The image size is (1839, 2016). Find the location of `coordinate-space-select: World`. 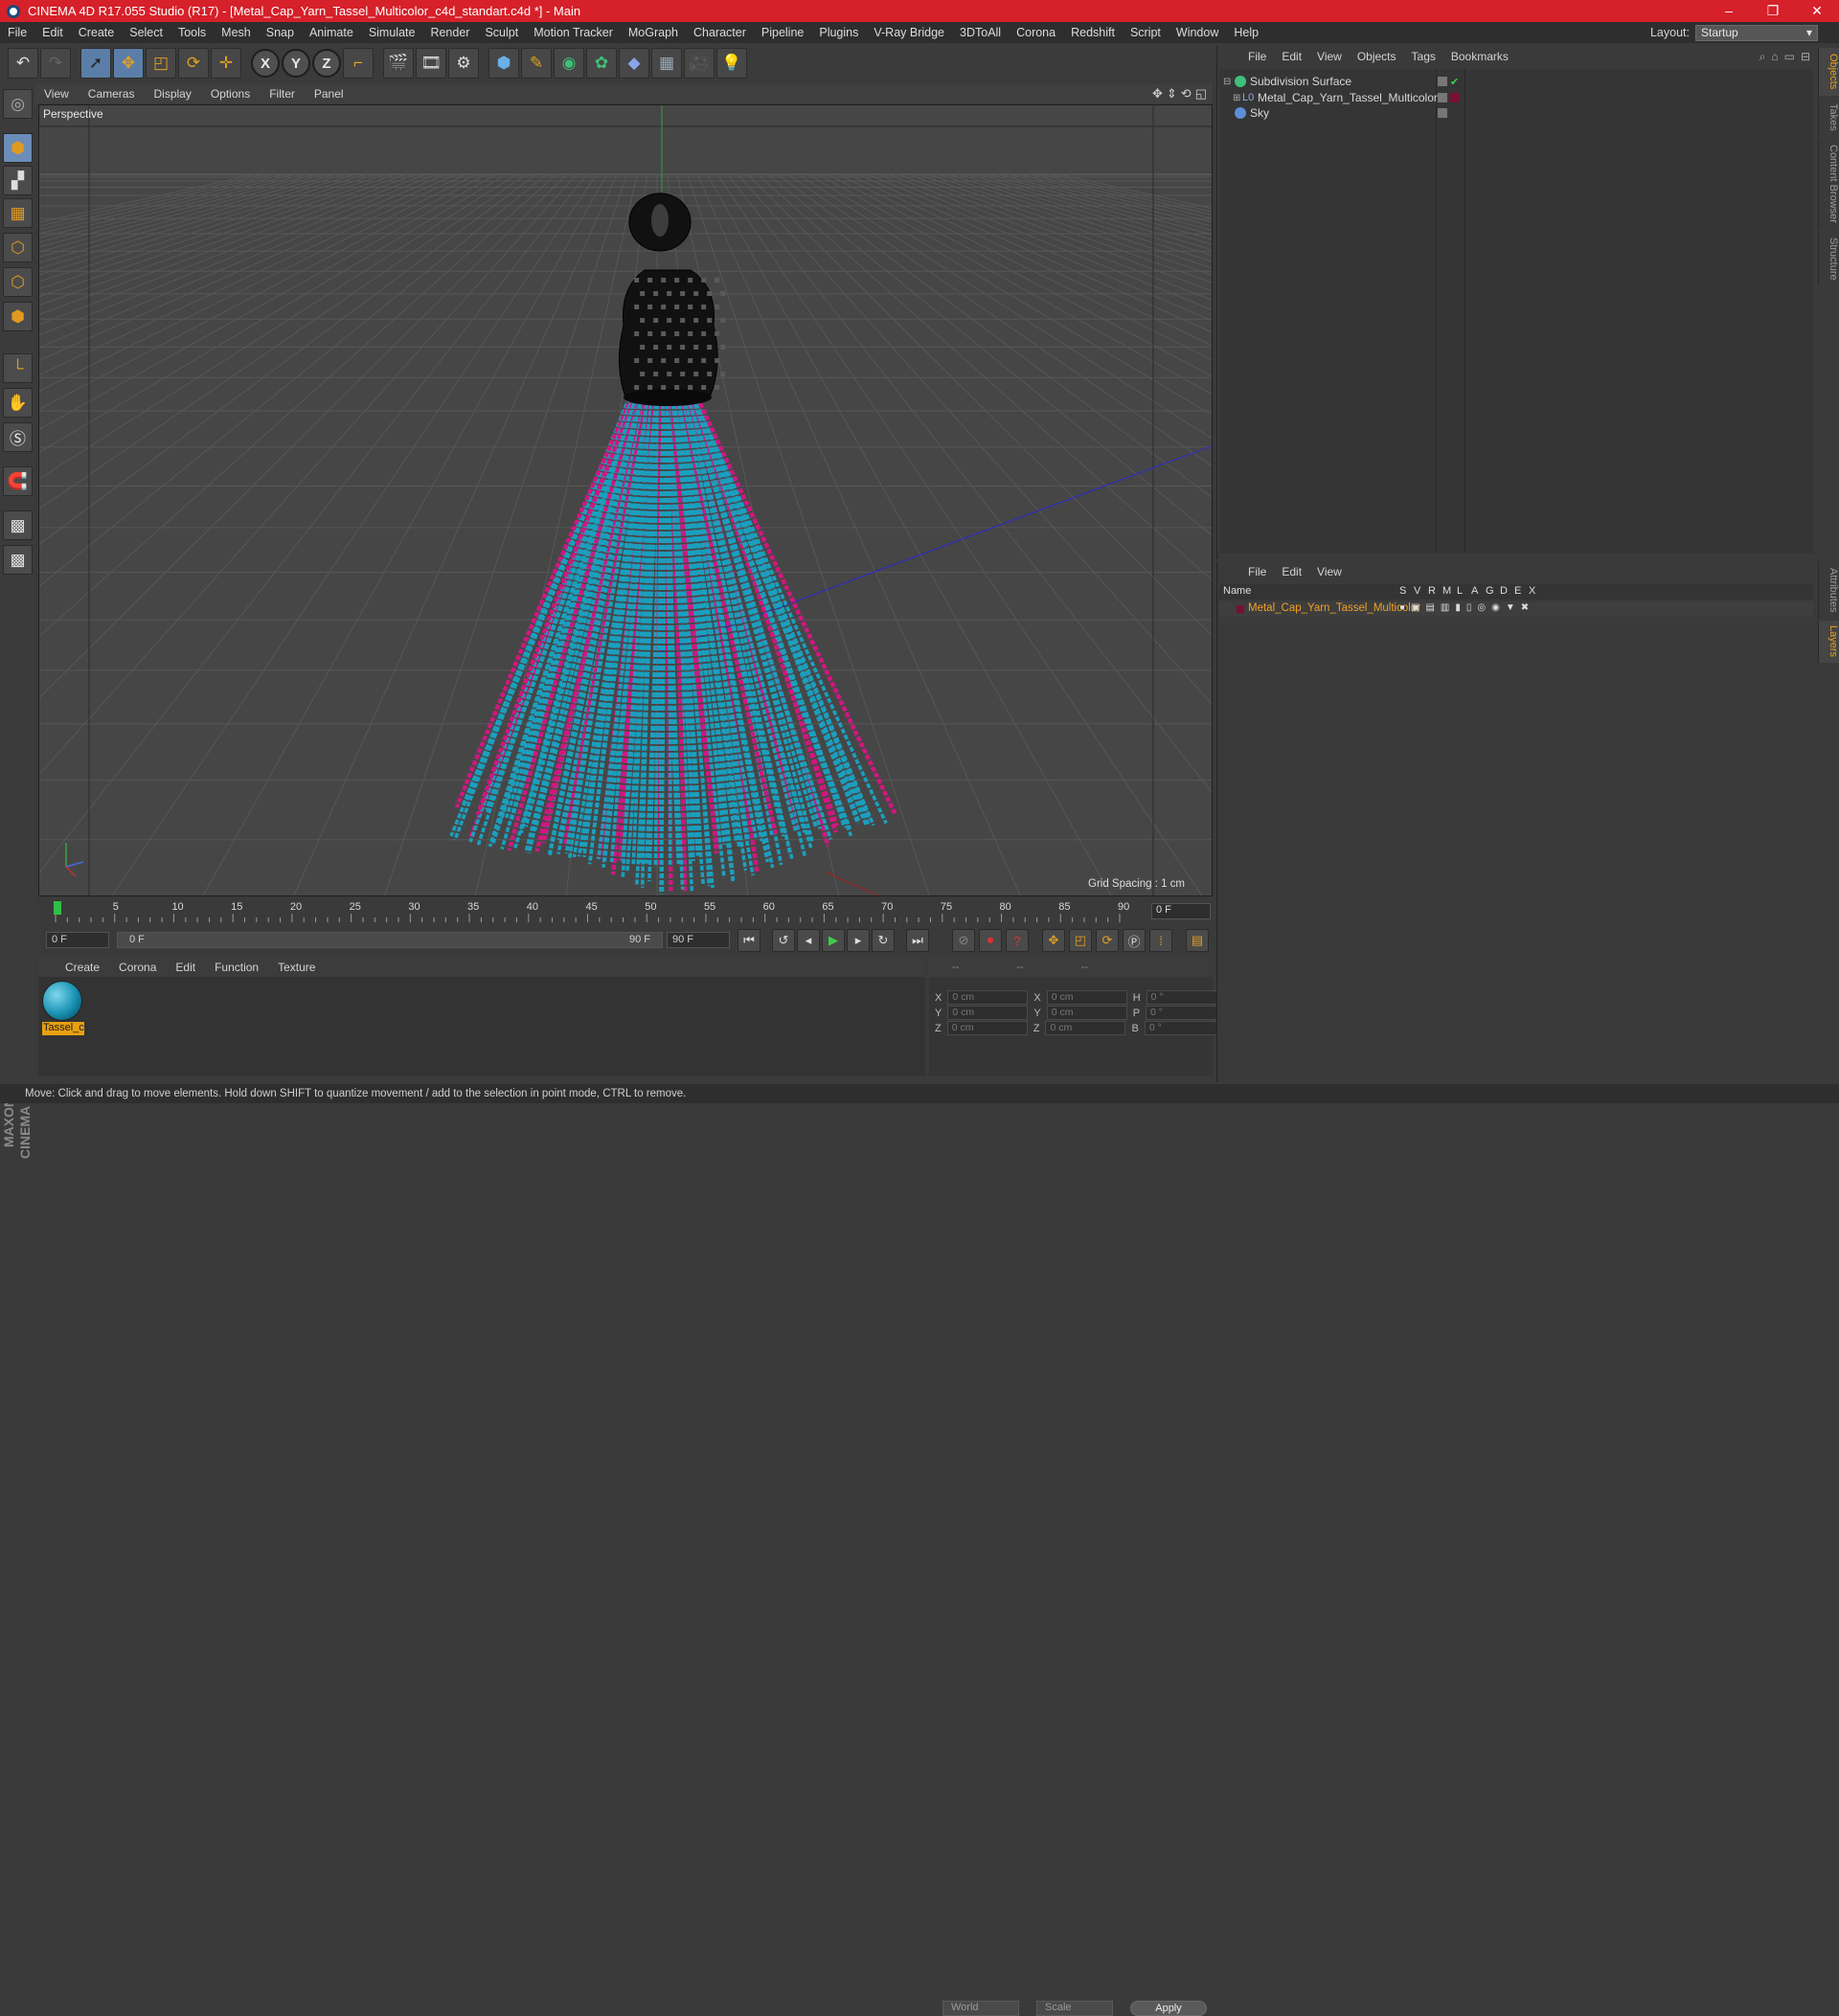

coordinate-space-select: World is located at coordinates (980, 2009).